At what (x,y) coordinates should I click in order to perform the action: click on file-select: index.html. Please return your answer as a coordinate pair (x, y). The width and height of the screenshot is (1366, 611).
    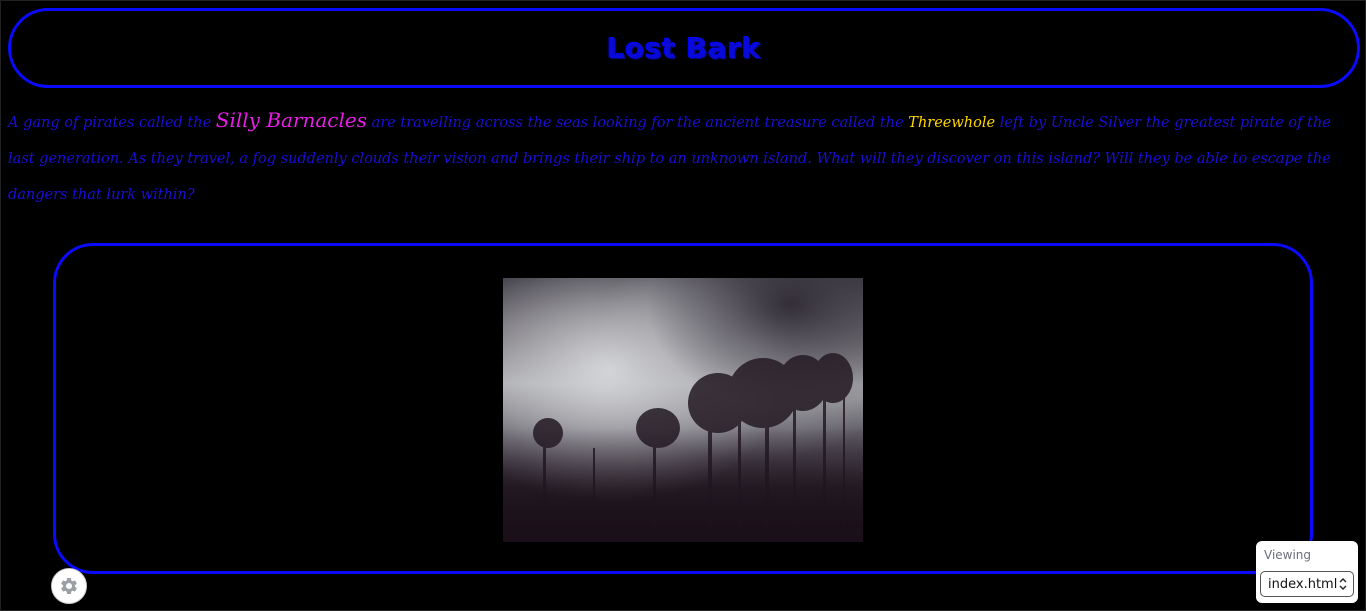
    Looking at the image, I should click on (1307, 584).